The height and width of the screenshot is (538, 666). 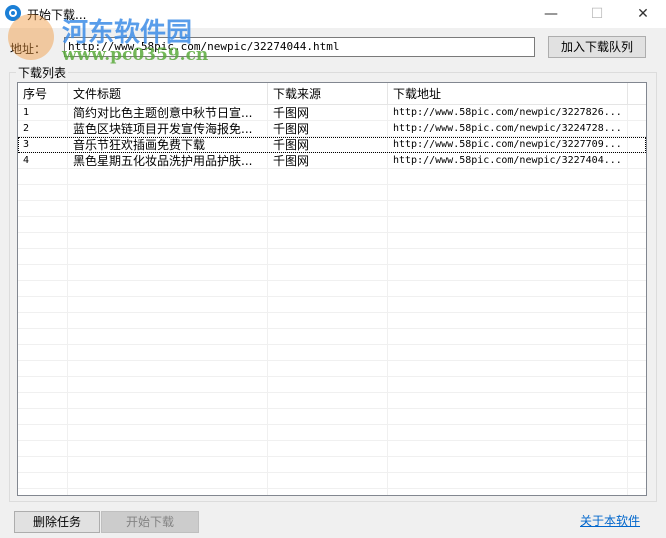 What do you see at coordinates (168, 94) in the screenshot?
I see `column-header-title: 文件标题` at bounding box center [168, 94].